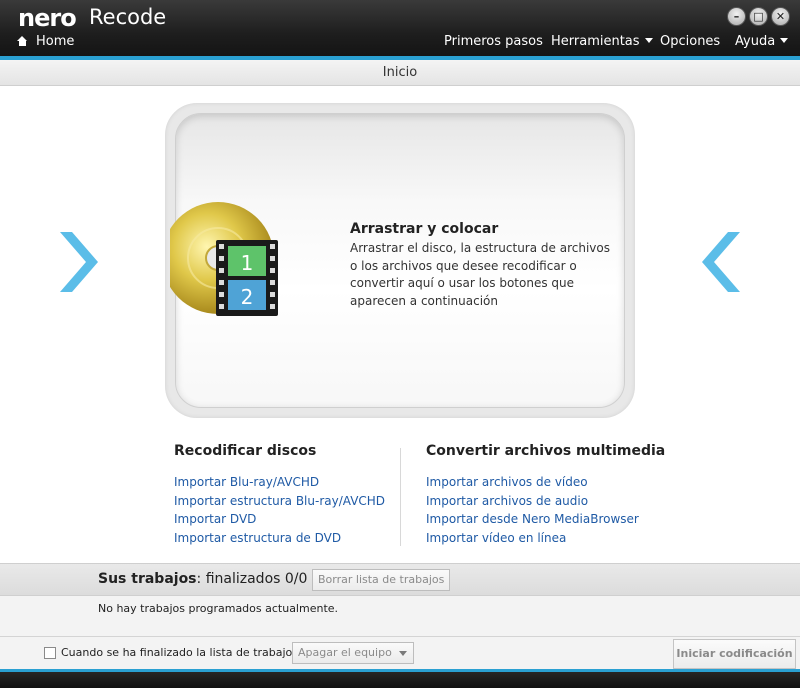  What do you see at coordinates (279, 519) in the screenshot?
I see `import-dvd-link: Importar DVD` at bounding box center [279, 519].